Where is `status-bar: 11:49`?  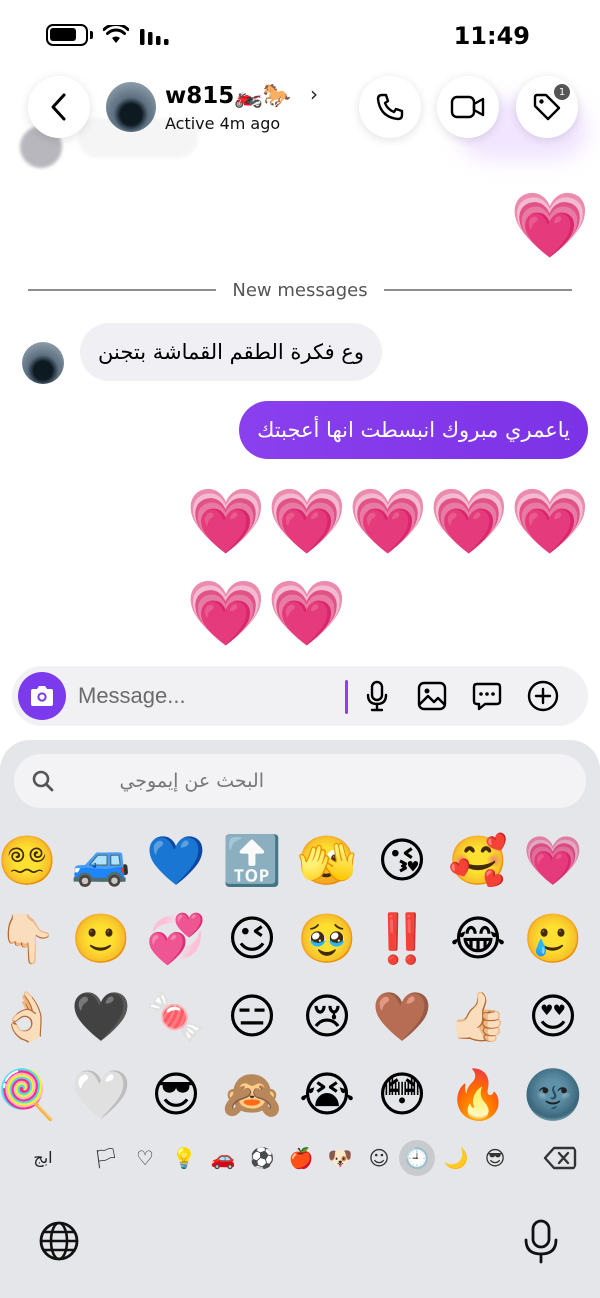 status-bar: 11:49 is located at coordinates (300, 35).